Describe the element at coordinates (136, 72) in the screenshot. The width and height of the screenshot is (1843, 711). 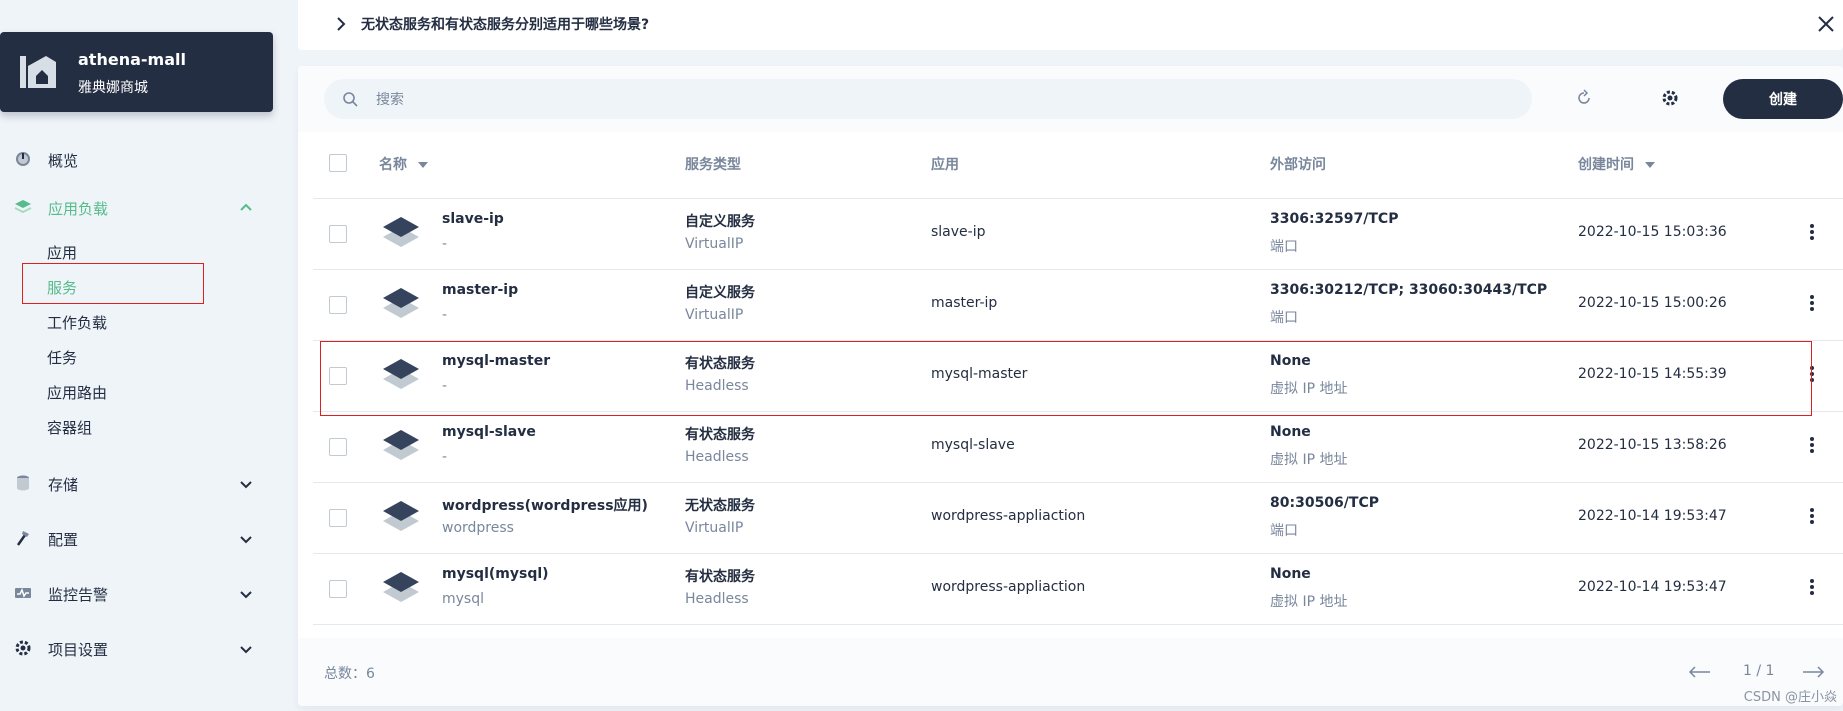
I see `project-card: athena-mall 雅典娜商城` at that location.